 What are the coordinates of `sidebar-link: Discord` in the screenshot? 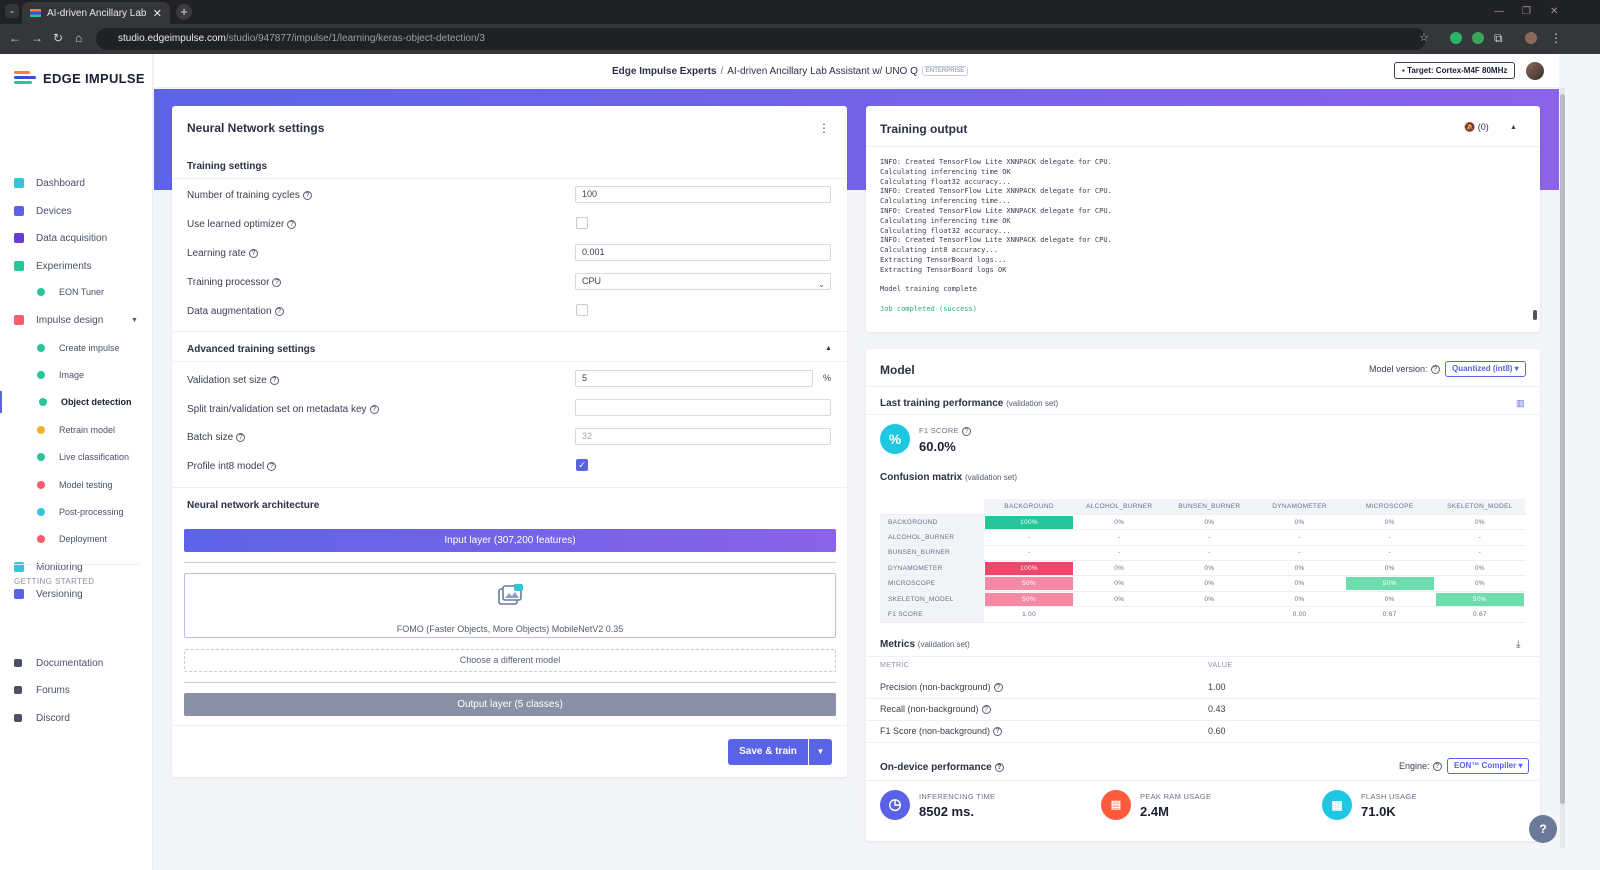 It's located at (76, 718).